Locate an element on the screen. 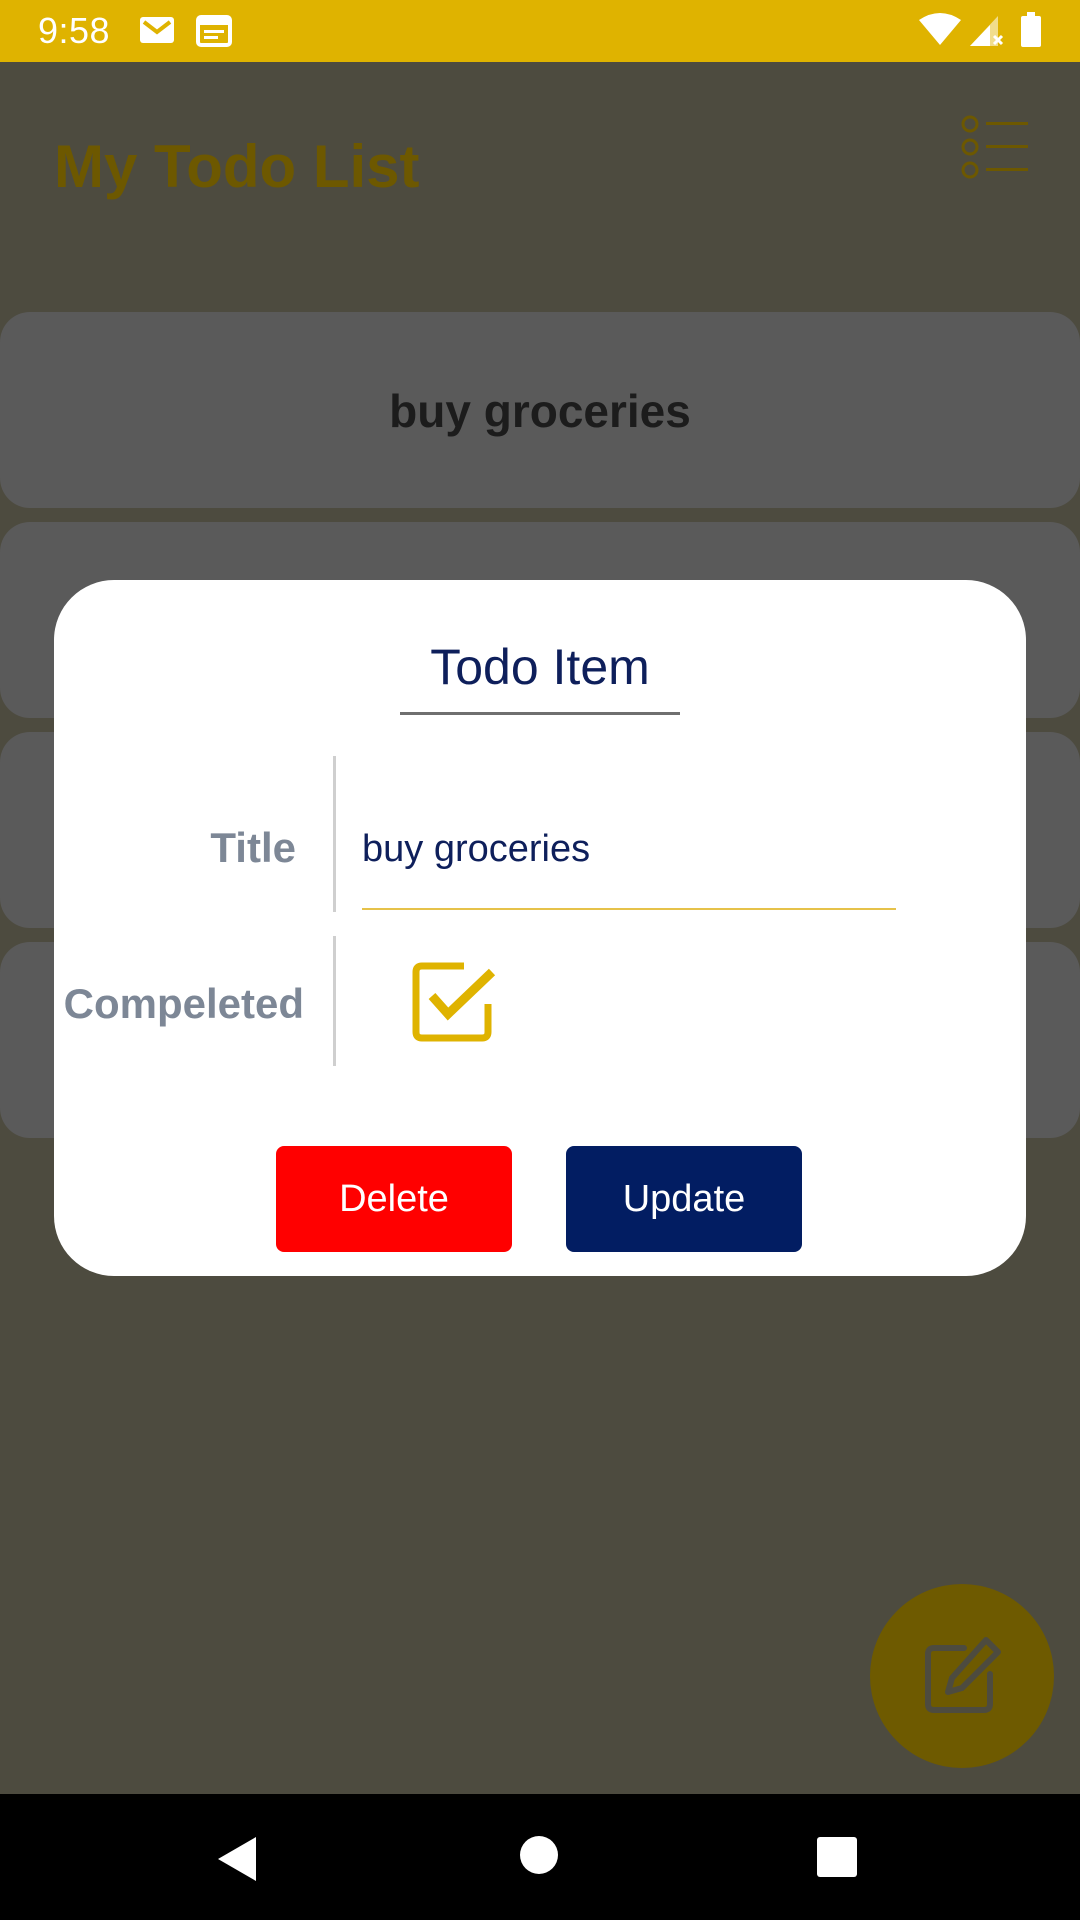 The height and width of the screenshot is (1920, 1080). dialog-title-underline is located at coordinates (540, 713).